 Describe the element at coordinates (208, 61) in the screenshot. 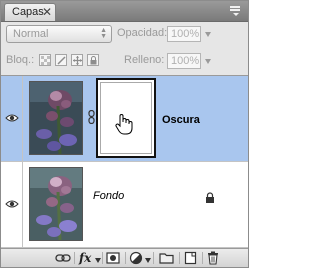

I see `fill-dropdown-icon` at that location.